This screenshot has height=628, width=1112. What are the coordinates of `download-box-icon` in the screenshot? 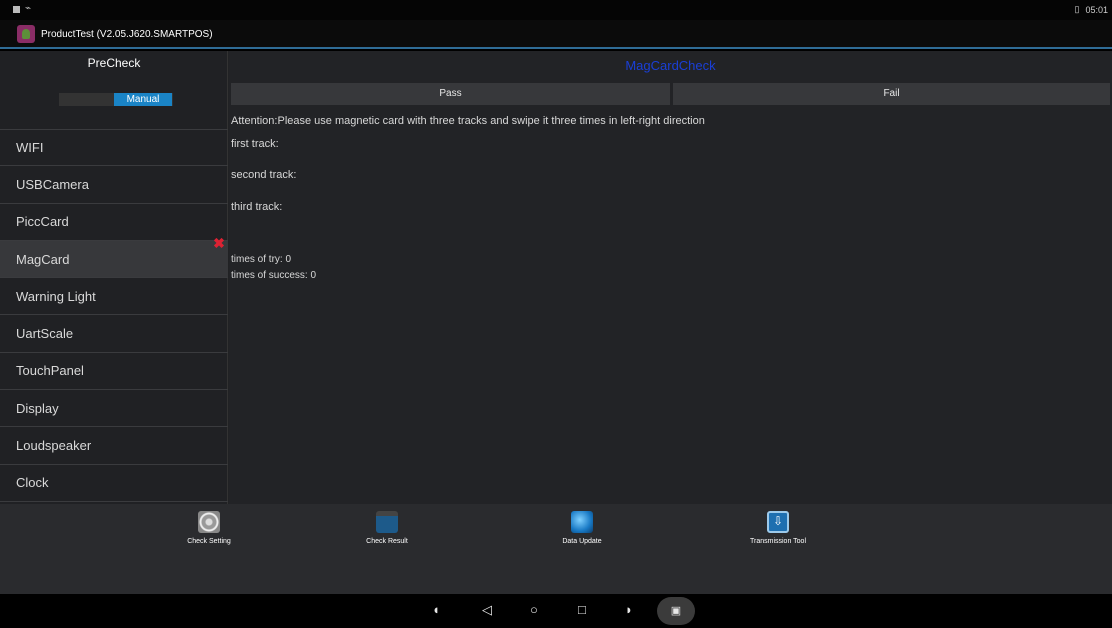 It's located at (778, 522).